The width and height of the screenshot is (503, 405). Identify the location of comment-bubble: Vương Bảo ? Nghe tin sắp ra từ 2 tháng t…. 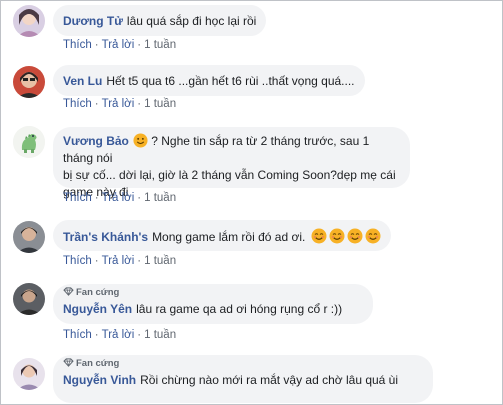
(231, 163).